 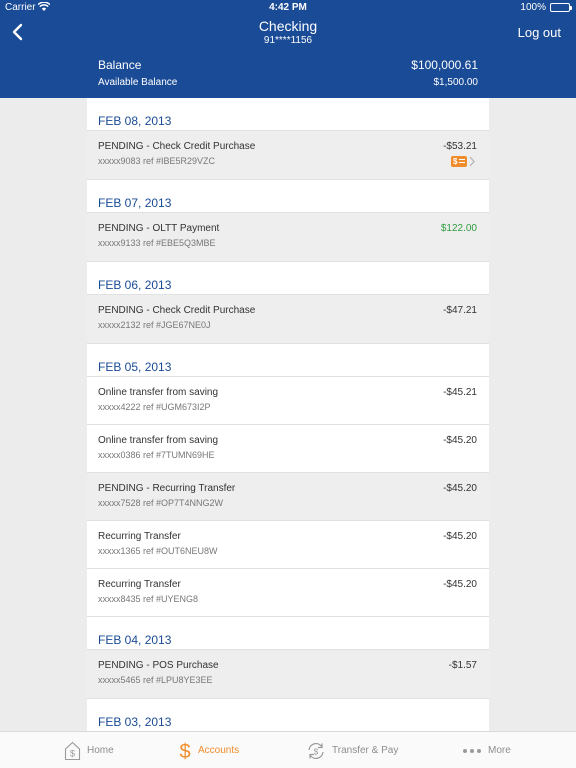 What do you see at coordinates (462, 665) in the screenshot?
I see `transaction-amount: -$1.57` at bounding box center [462, 665].